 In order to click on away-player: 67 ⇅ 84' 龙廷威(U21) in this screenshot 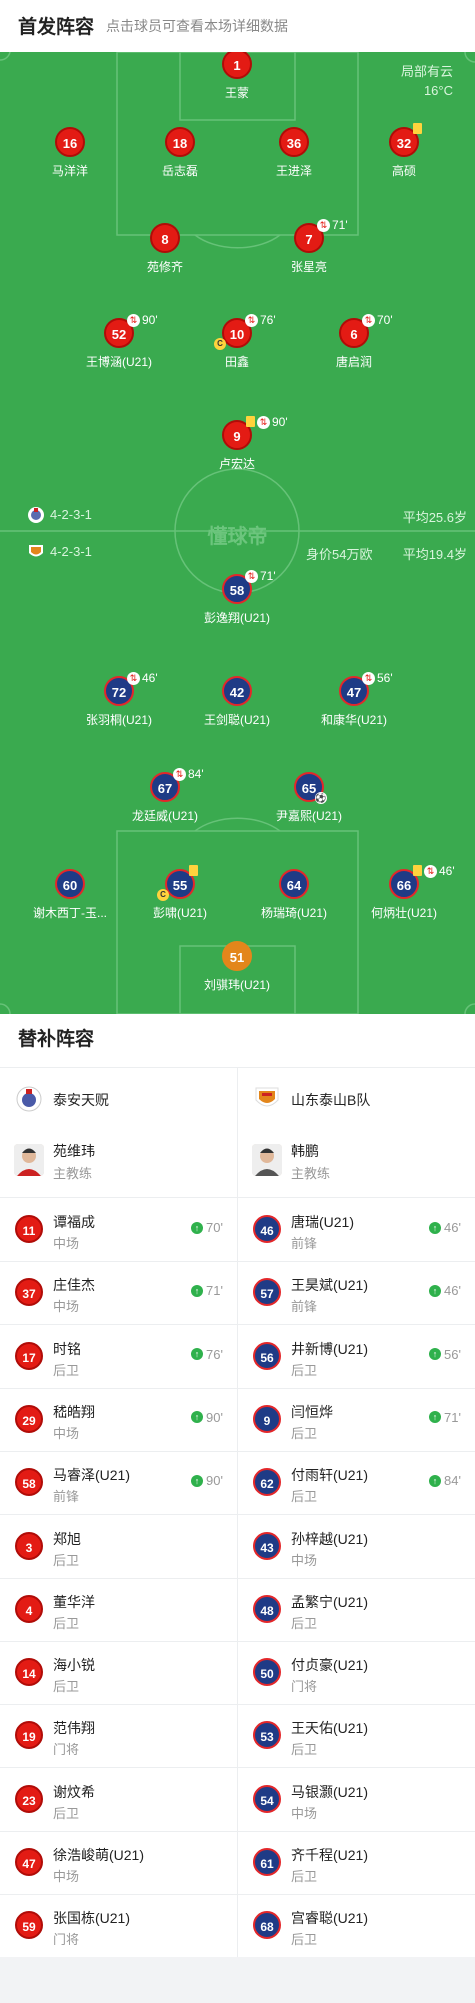, I will do `click(165, 799)`.